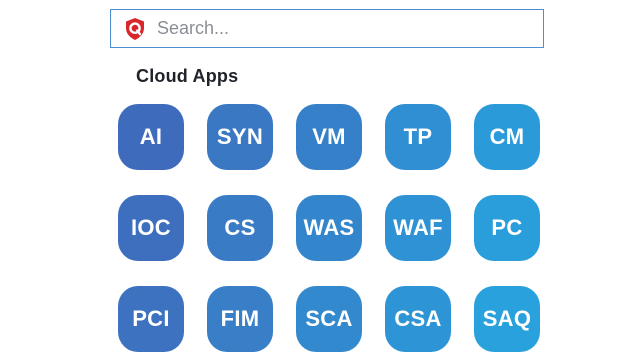 Image resolution: width=641 pixels, height=360 pixels. I want to click on app-tile-saq: SAQ, so click(507, 319).